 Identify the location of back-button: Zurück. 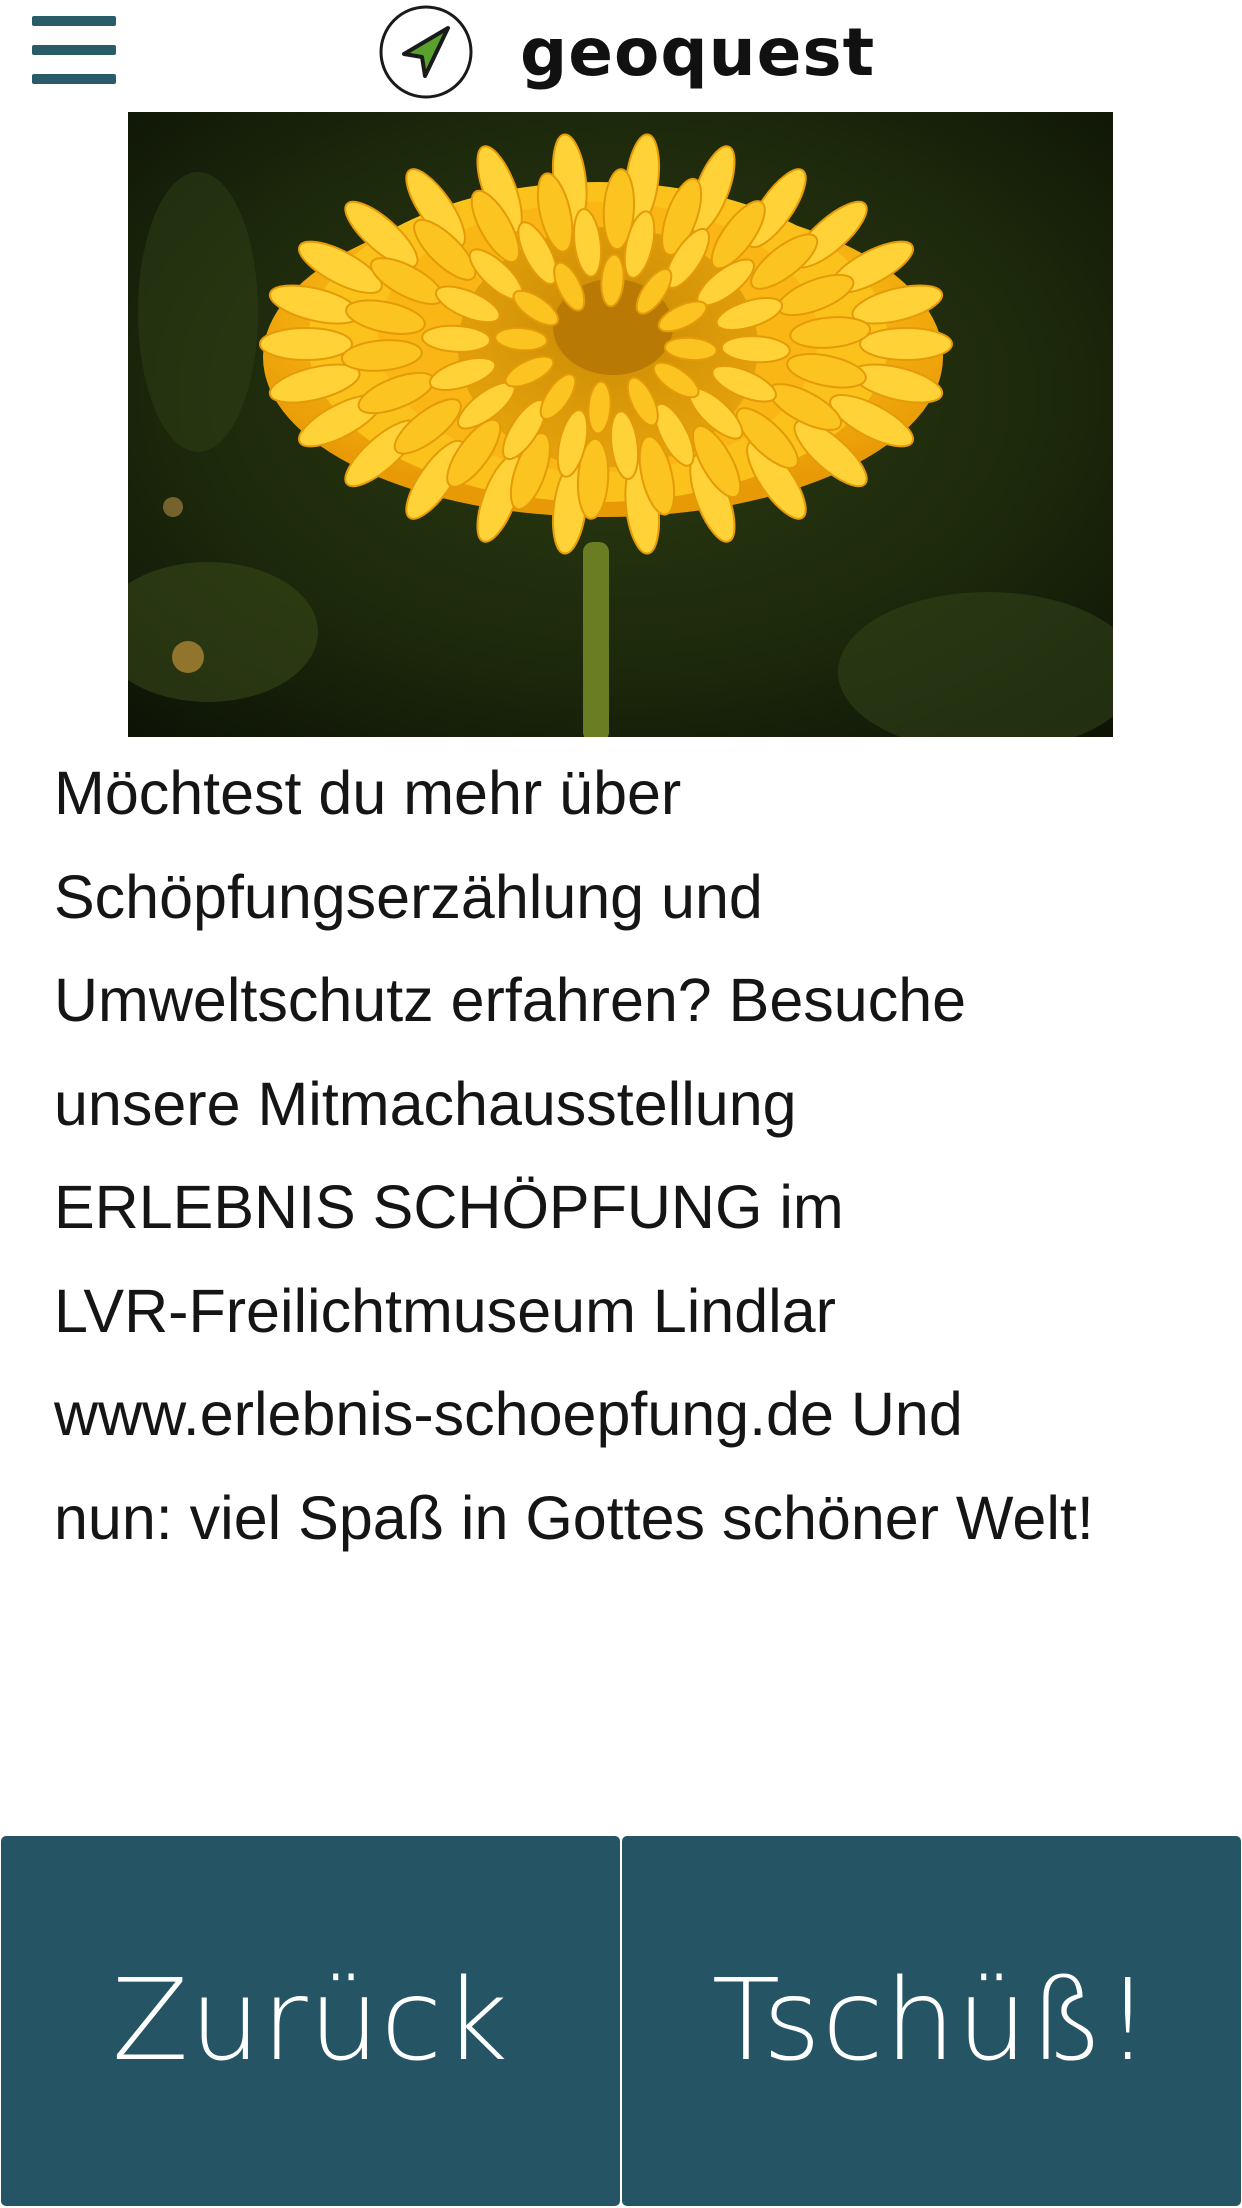
(310, 2021).